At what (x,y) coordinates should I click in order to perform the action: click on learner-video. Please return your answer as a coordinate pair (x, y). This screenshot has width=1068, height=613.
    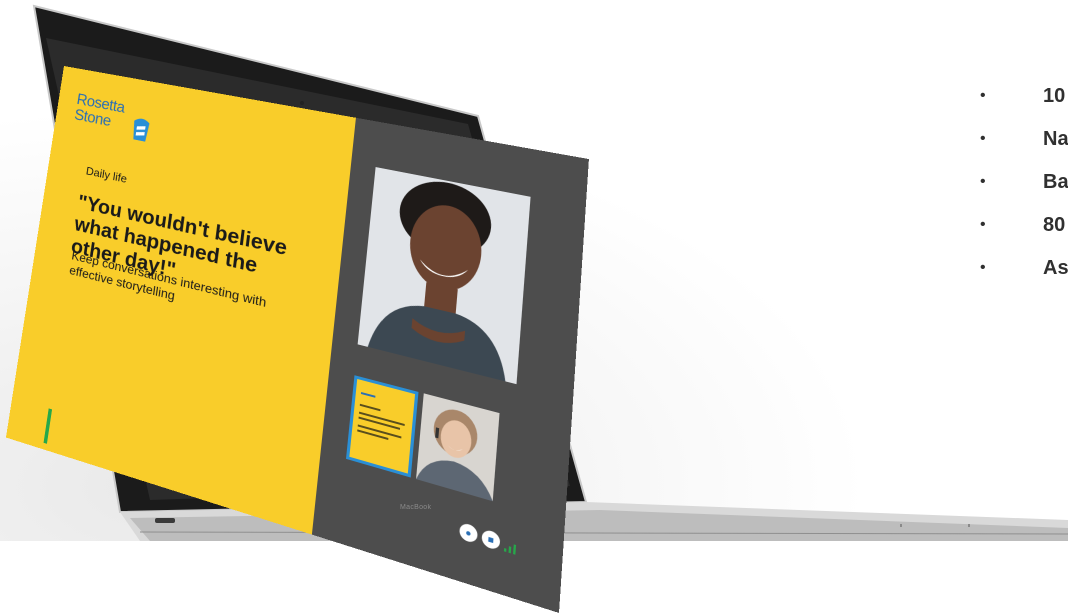
    Looking at the image, I should click on (458, 447).